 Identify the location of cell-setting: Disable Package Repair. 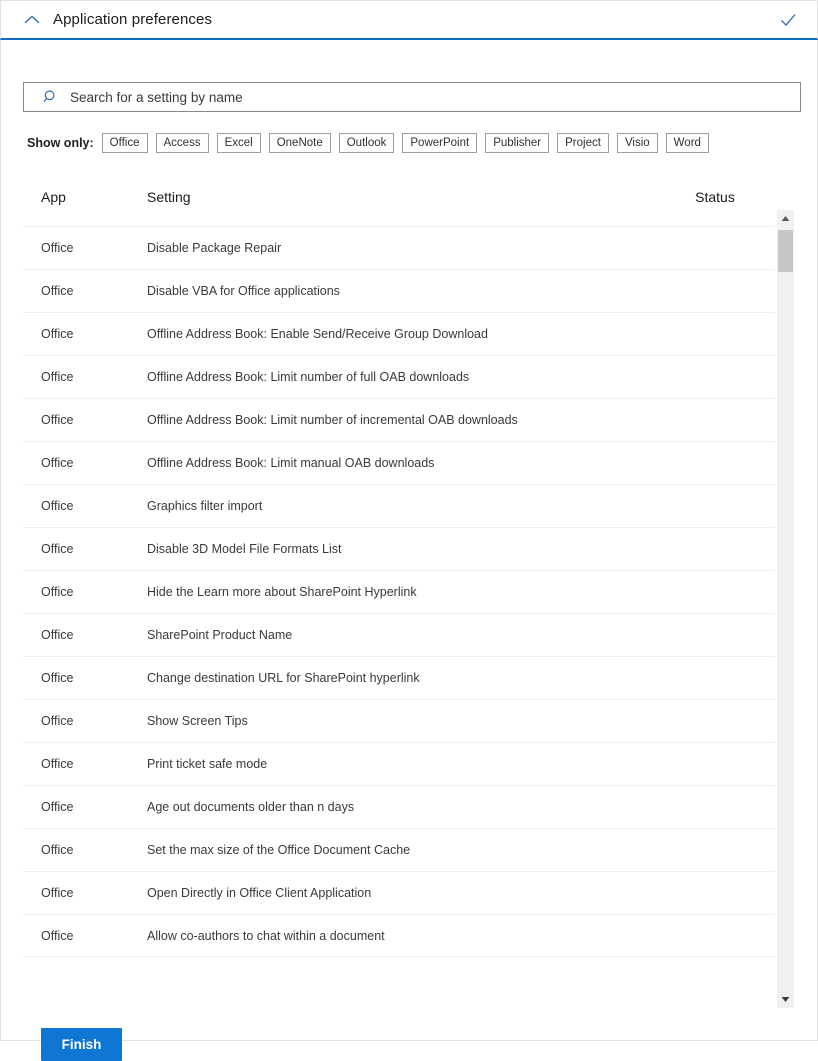
(214, 248).